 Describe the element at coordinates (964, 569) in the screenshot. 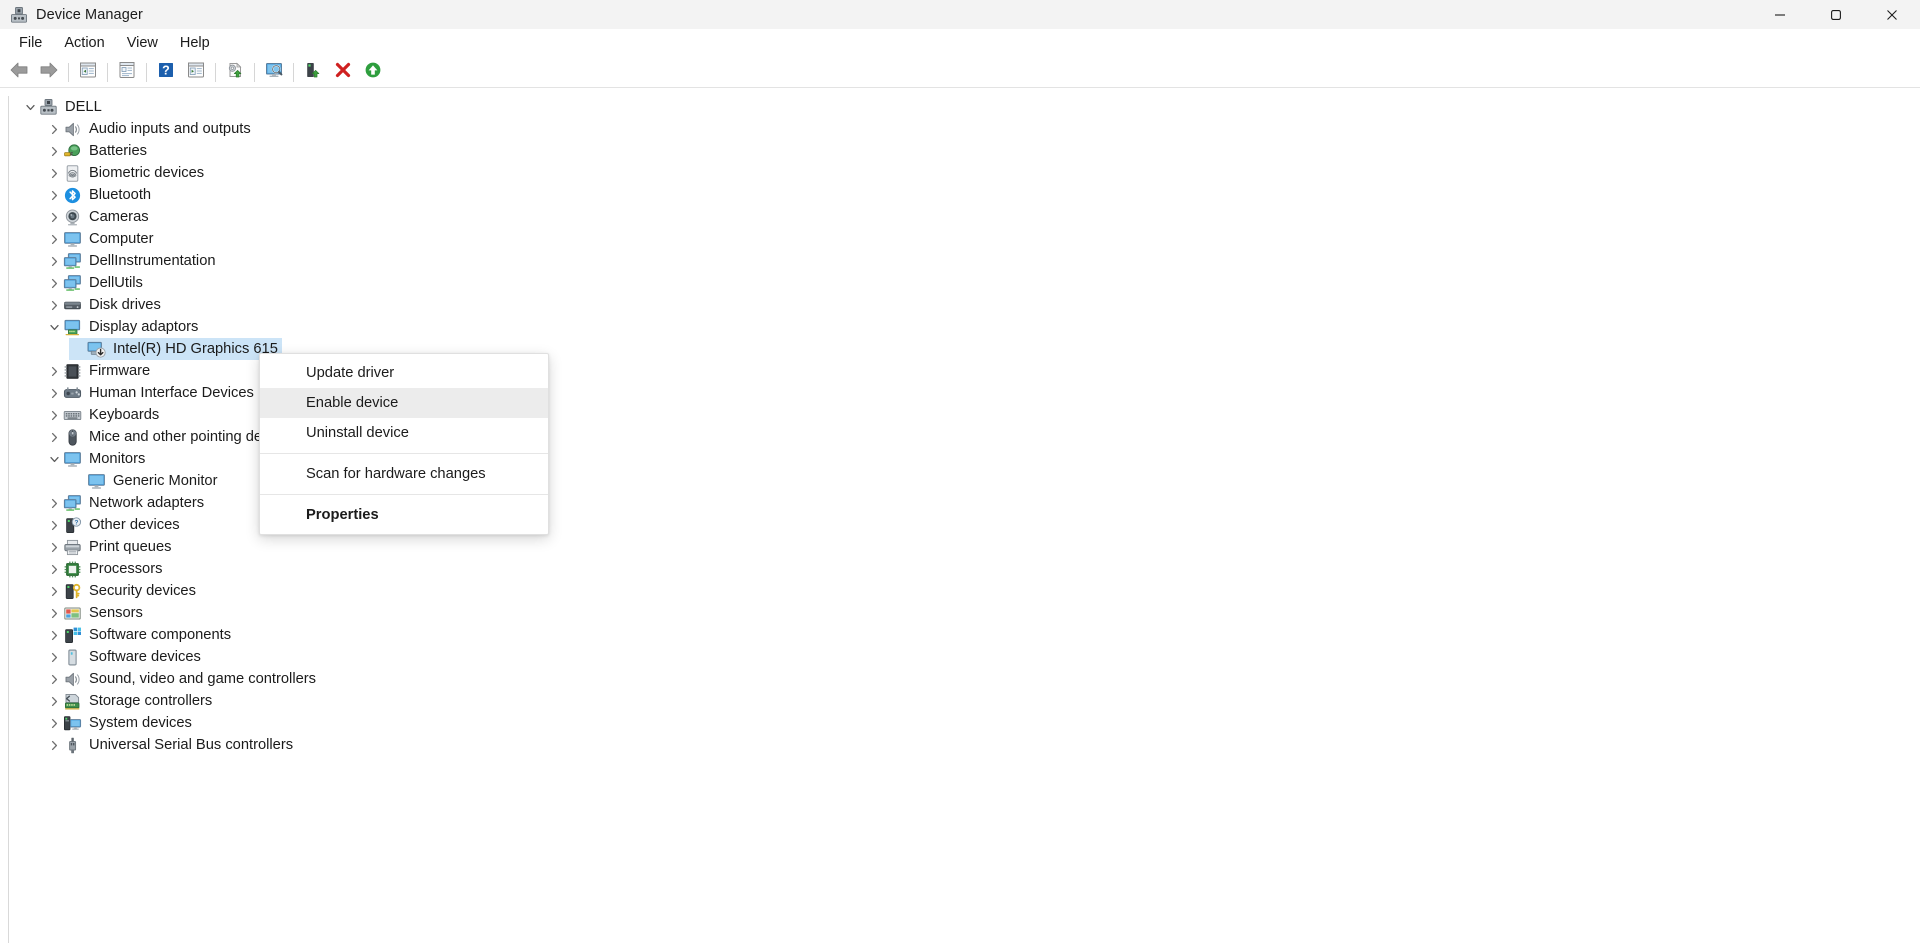

I see `tree-item-processors: Processors` at that location.